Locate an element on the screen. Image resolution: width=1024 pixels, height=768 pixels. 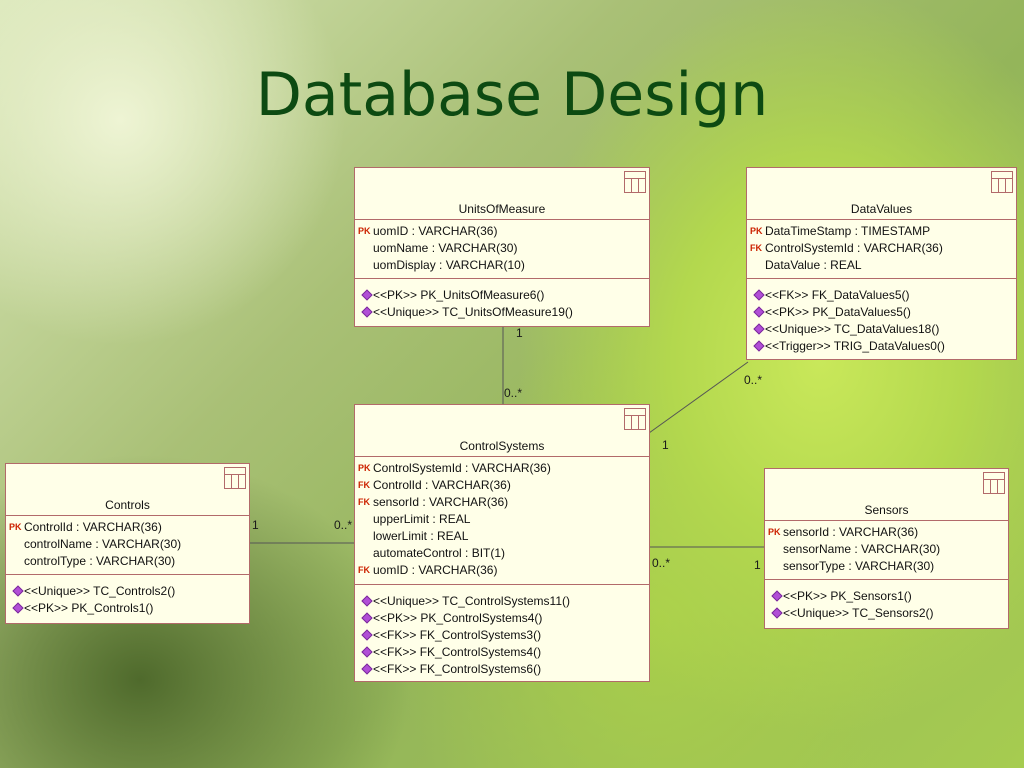
attribute-row: upperLimit : REAL is located at coordinates (422, 519).